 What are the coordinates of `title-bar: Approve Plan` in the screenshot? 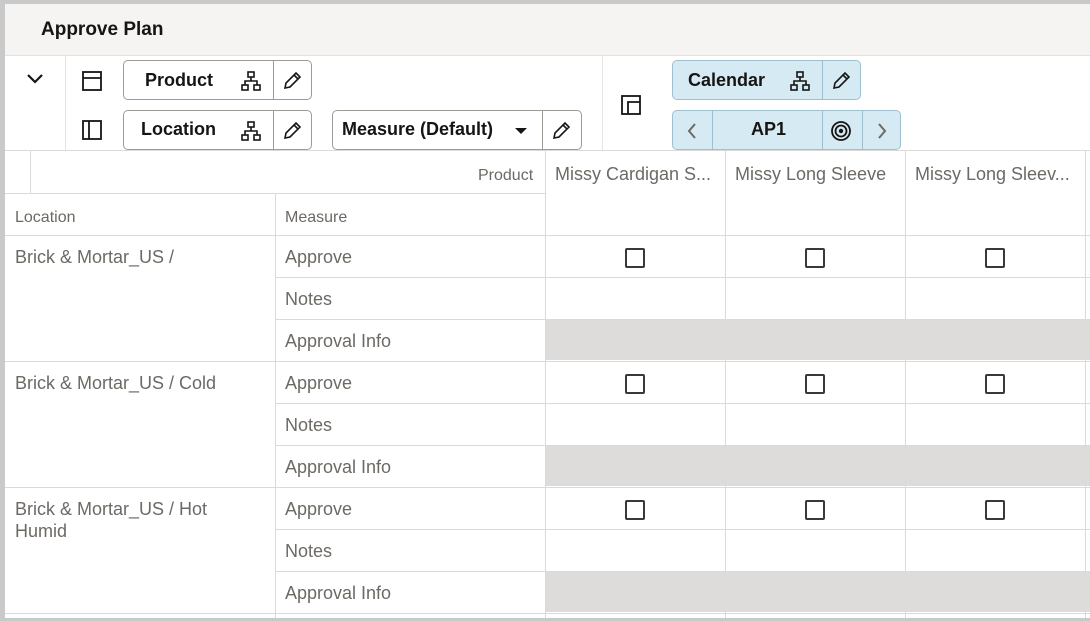 It's located at (547, 30).